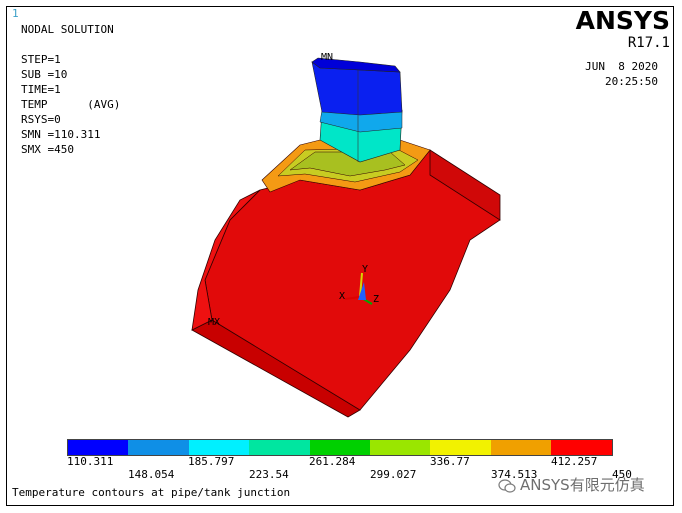 Image resolution: width=682 pixels, height=513 pixels. Describe the element at coordinates (450, 461) in the screenshot. I see `legend-value: 336.77` at that location.